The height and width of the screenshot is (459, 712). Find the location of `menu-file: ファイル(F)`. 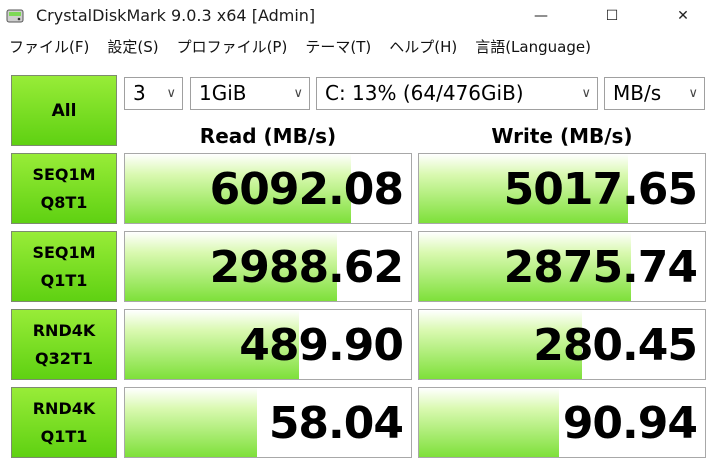

menu-file: ファイル(F) is located at coordinates (49, 47).